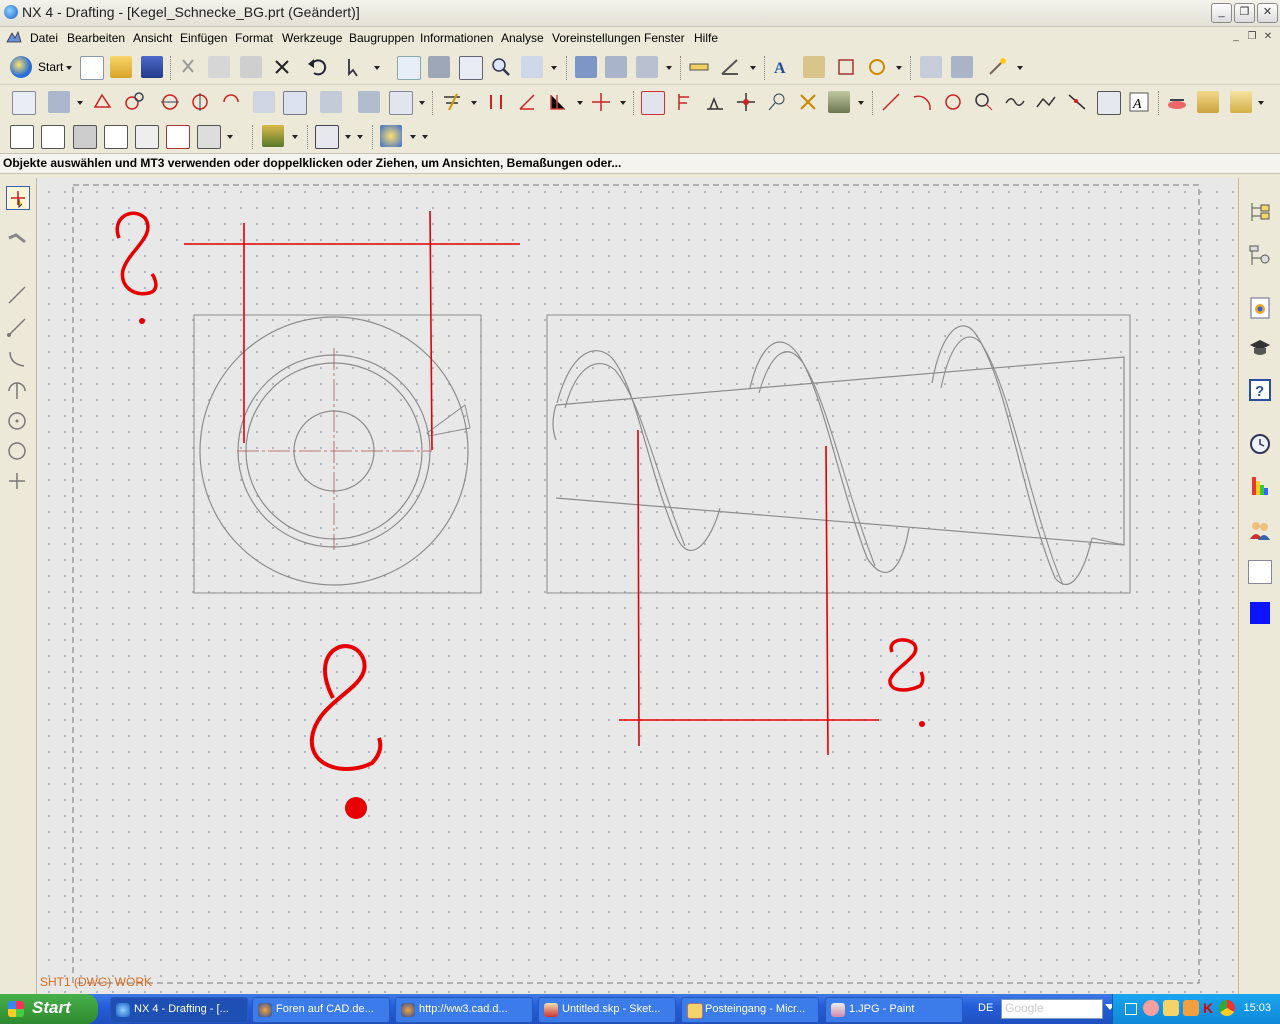 The width and height of the screenshot is (1280, 1024). What do you see at coordinates (1260, 390) in the screenshot?
I see `help-icon: ?` at bounding box center [1260, 390].